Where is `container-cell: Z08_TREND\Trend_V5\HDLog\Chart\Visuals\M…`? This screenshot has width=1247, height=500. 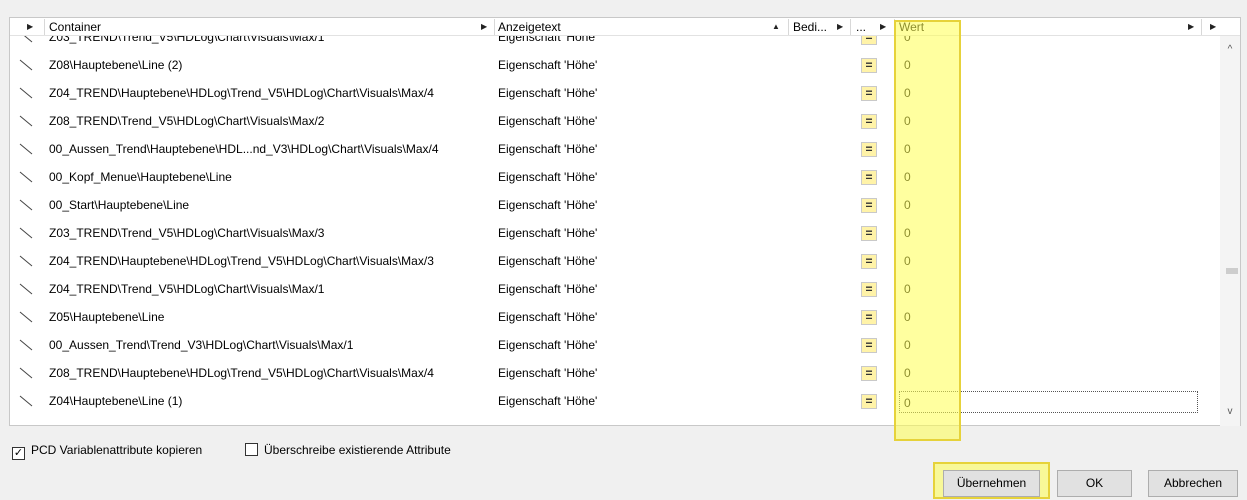 container-cell: Z08_TREND\Trend_V5\HDLog\Chart\Visuals\M… is located at coordinates (187, 121).